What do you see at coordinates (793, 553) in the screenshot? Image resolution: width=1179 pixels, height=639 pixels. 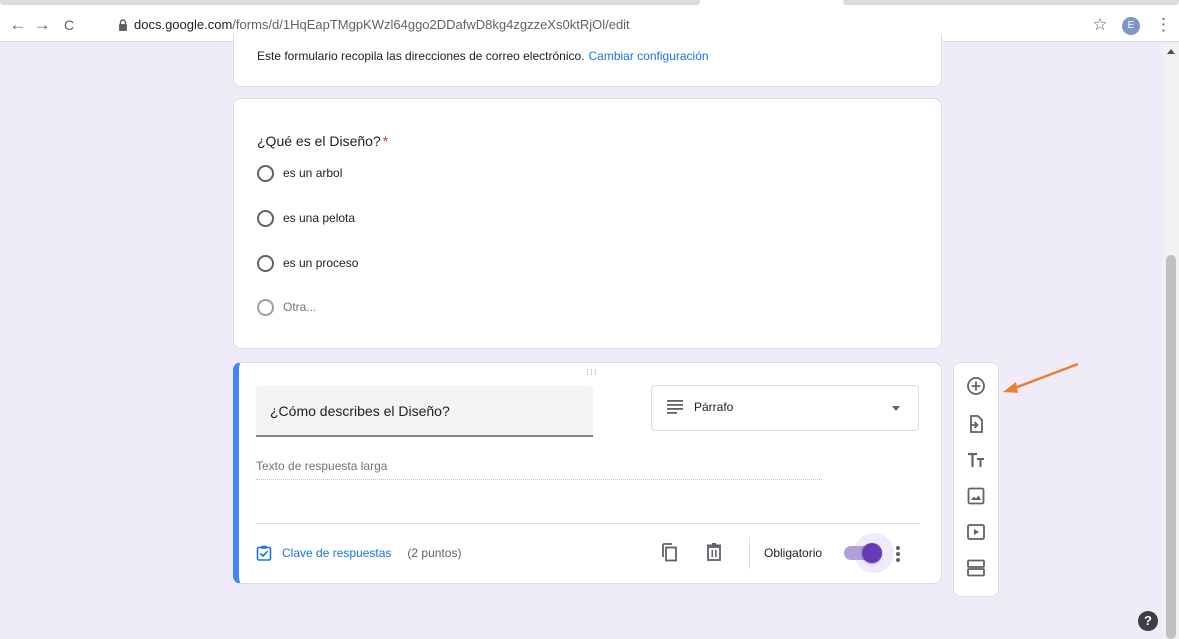 I see `required-toggle-label: Obligatorio` at bounding box center [793, 553].